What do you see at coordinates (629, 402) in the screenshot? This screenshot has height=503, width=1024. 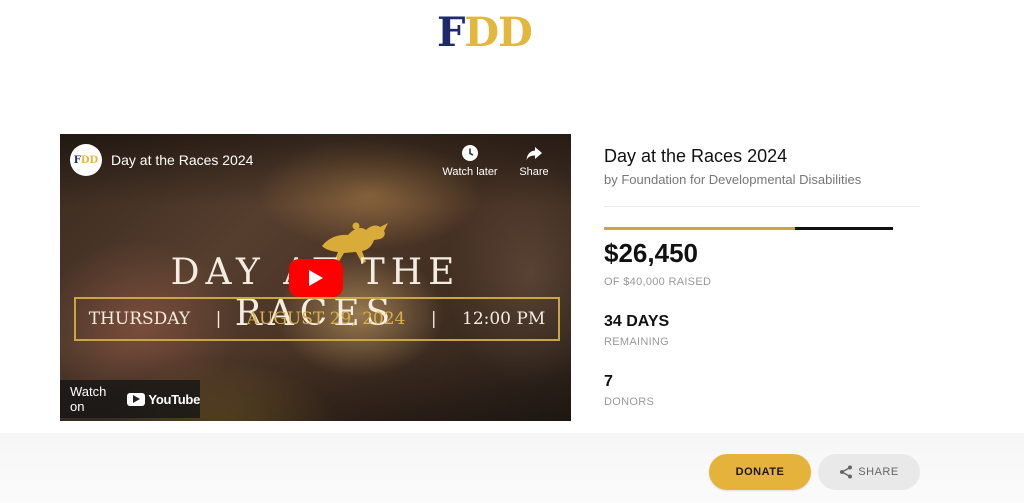 I see `donor-count-label: DONORS` at bounding box center [629, 402].